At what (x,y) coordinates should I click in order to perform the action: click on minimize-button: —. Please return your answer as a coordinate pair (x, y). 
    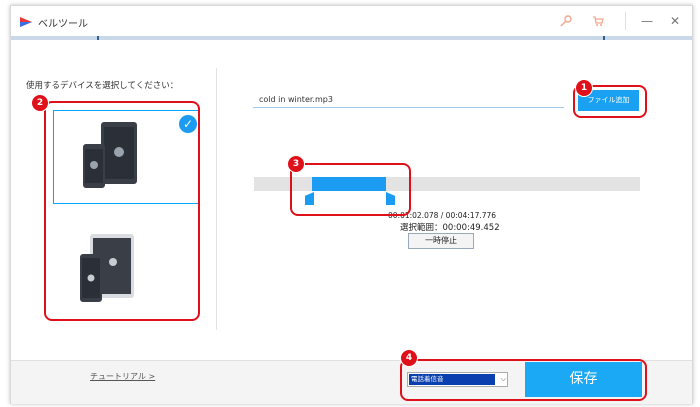
    Looking at the image, I should click on (647, 21).